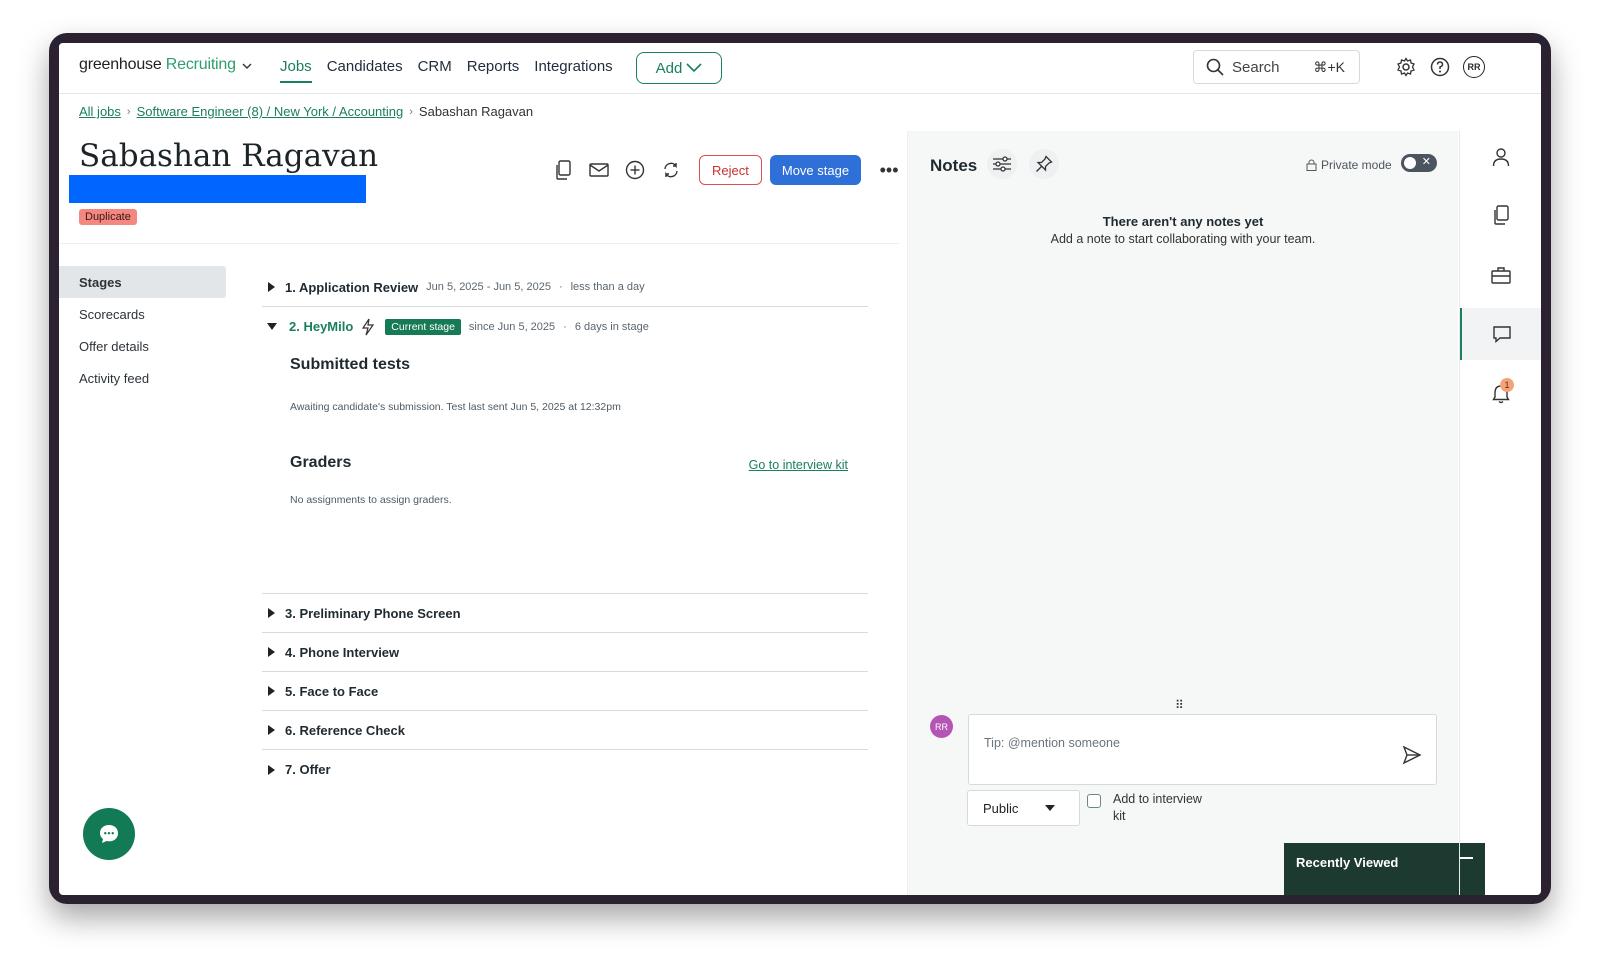  Describe the element at coordinates (1406, 67) in the screenshot. I see `gear-icon` at that location.